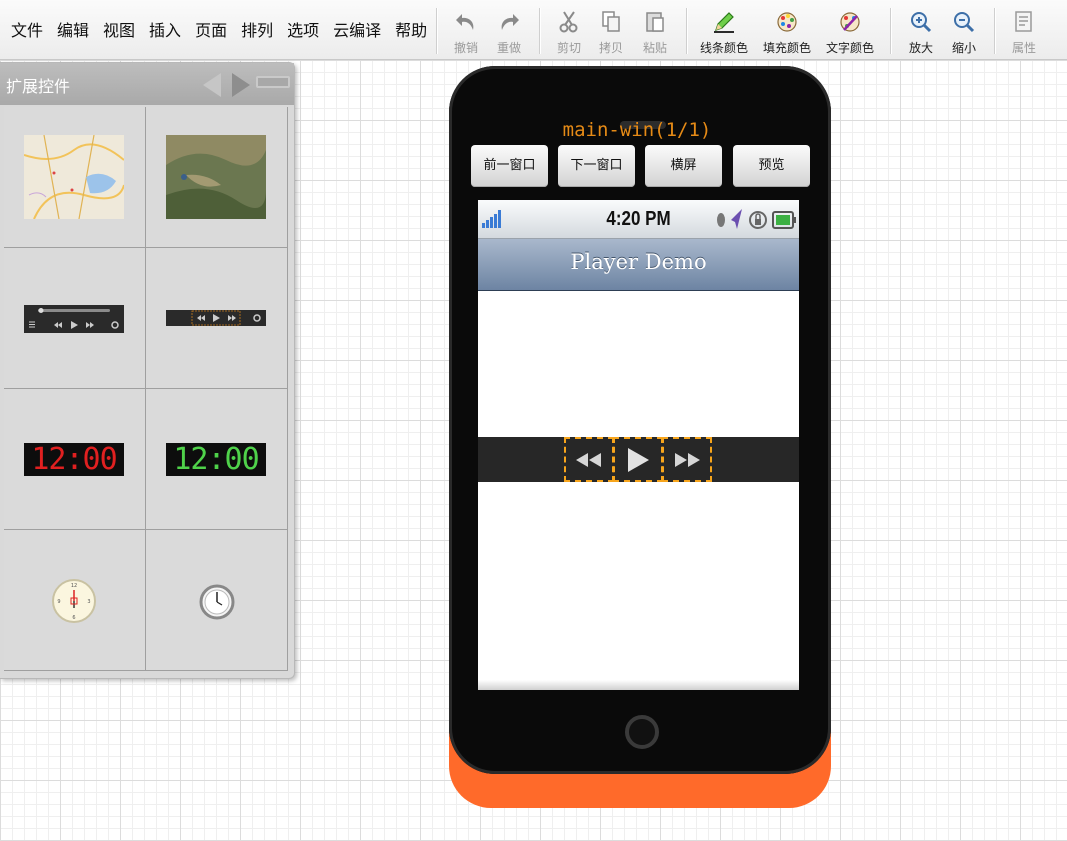  I want to click on map-control-tile, so click(75, 177).